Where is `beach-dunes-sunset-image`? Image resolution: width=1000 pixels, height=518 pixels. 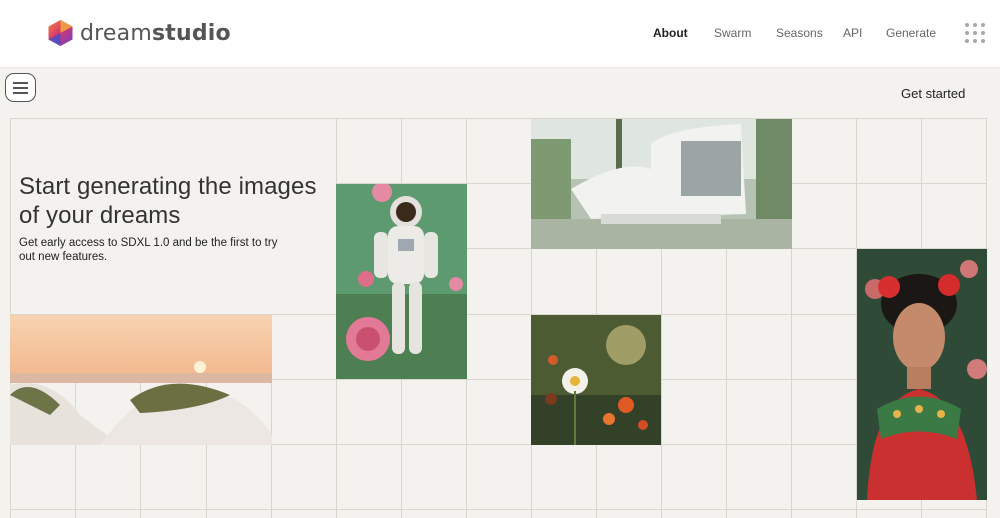
beach-dunes-sunset-image is located at coordinates (141, 380).